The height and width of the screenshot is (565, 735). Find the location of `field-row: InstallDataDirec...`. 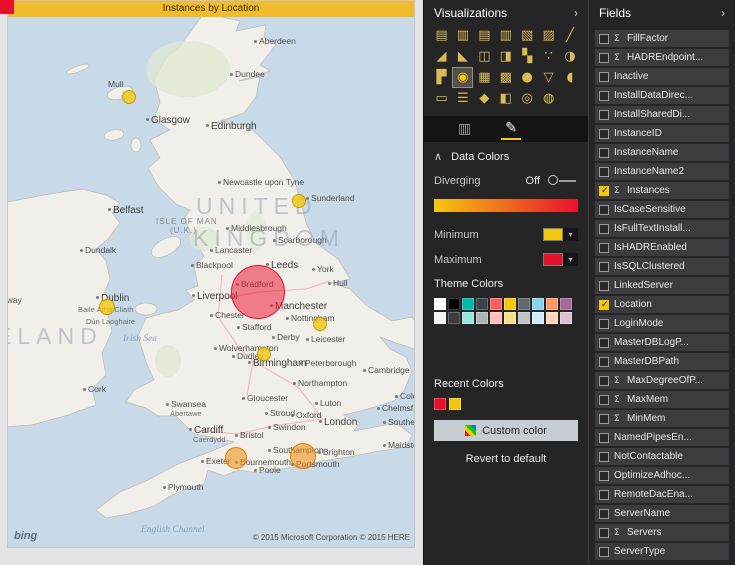

field-row: InstallDataDirec... is located at coordinates (662, 95).